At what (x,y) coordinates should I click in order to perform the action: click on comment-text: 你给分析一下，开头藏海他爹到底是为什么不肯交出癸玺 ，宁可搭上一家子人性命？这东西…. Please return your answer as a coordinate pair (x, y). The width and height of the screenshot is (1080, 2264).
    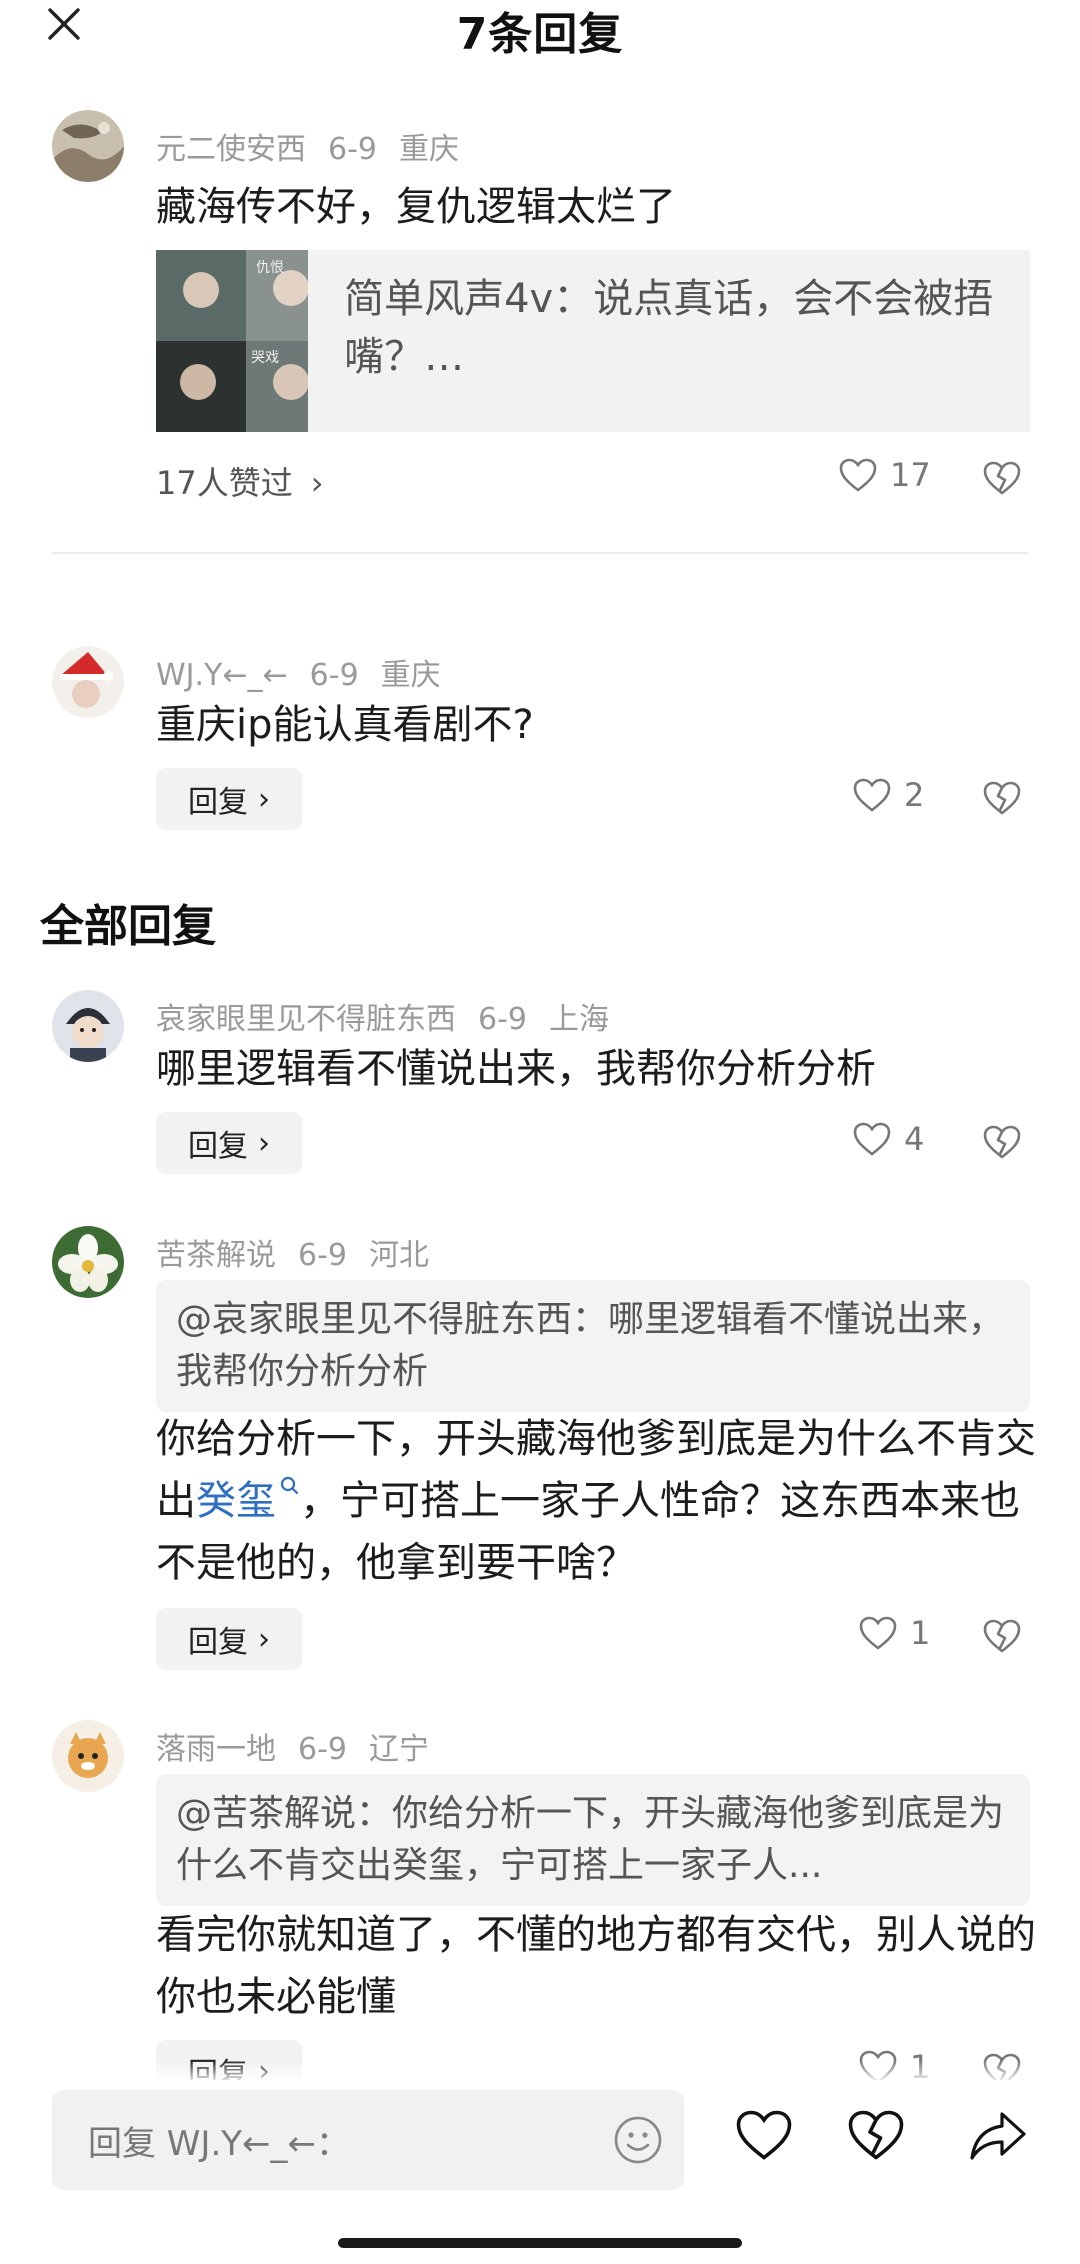
    Looking at the image, I should click on (596, 1501).